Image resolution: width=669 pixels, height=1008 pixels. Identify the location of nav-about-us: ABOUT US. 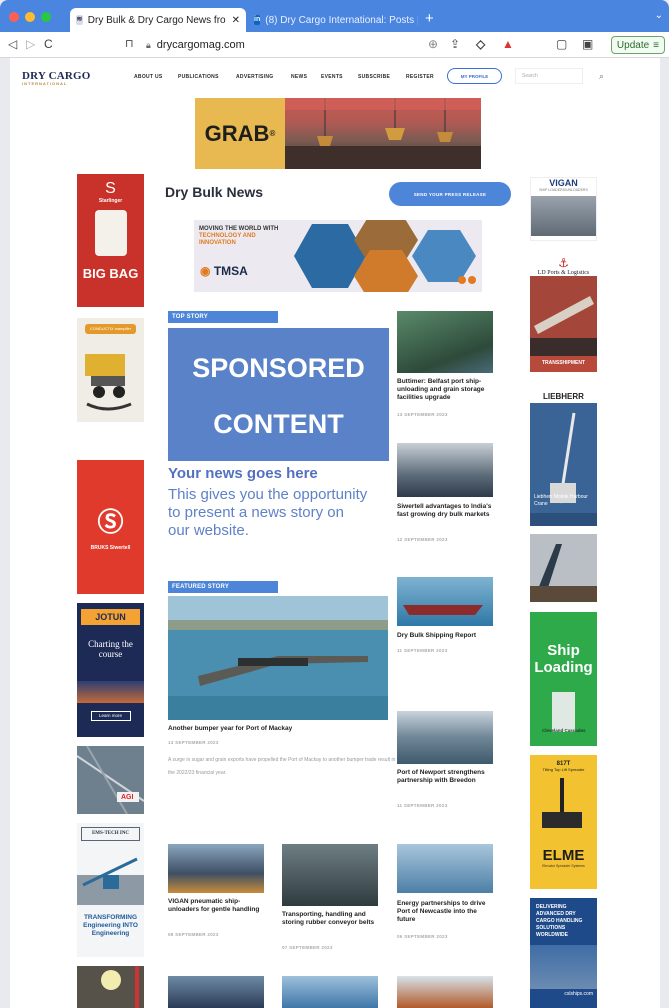
(148, 77).